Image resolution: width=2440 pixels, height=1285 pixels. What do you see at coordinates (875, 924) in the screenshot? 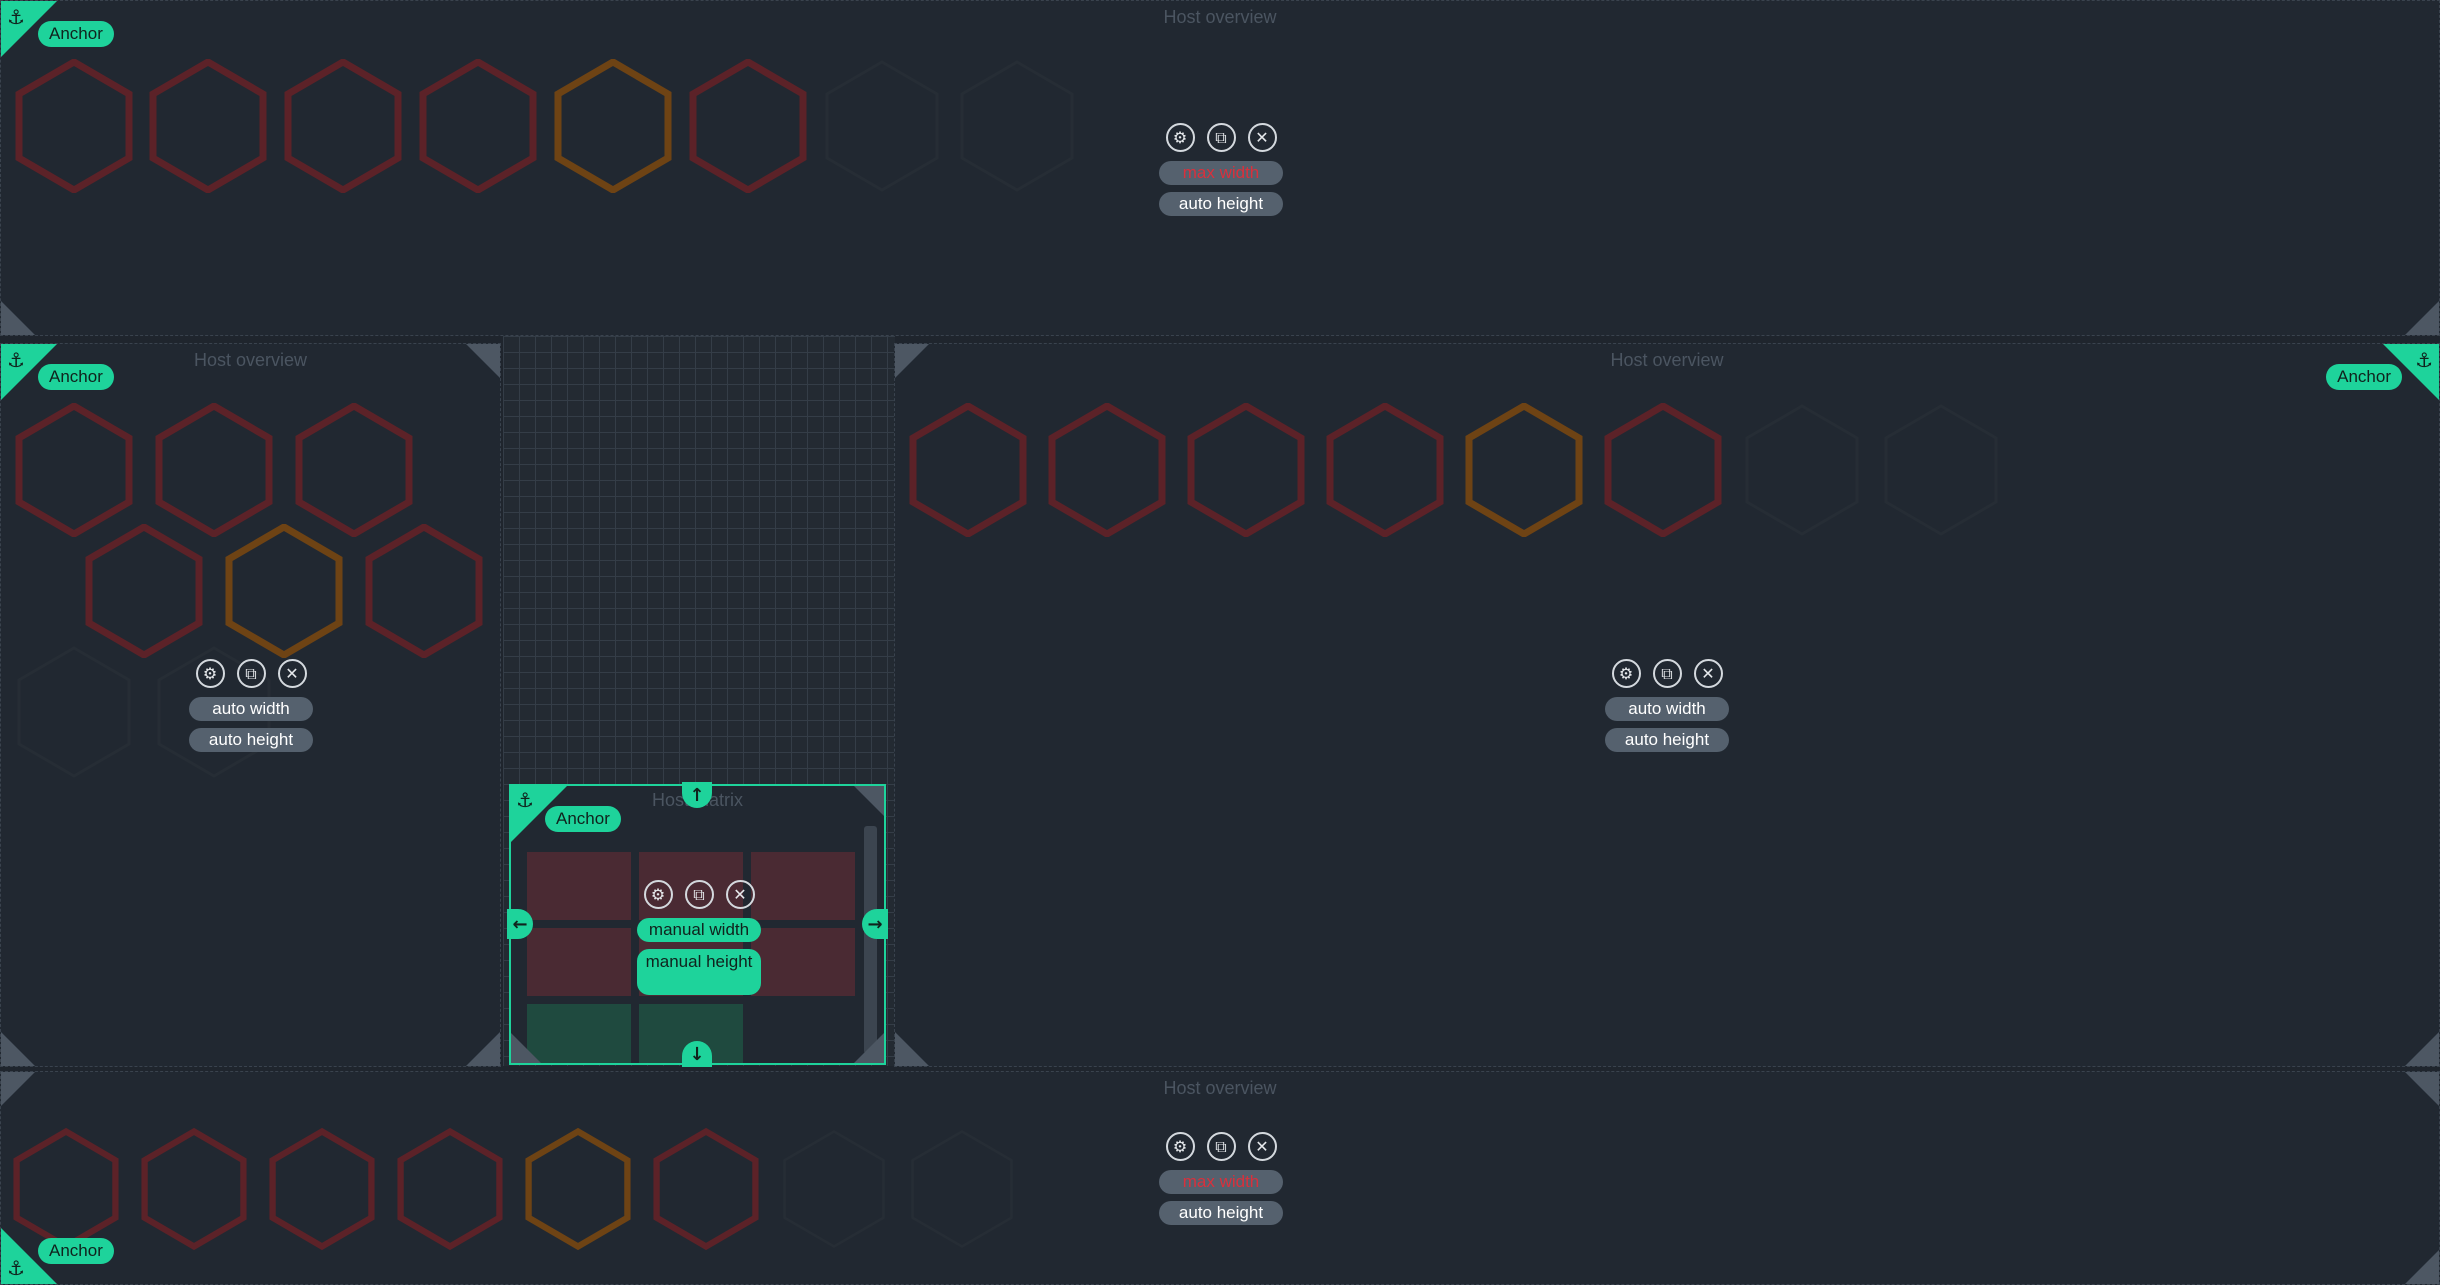
I see `arrow-right-icon: →` at bounding box center [875, 924].